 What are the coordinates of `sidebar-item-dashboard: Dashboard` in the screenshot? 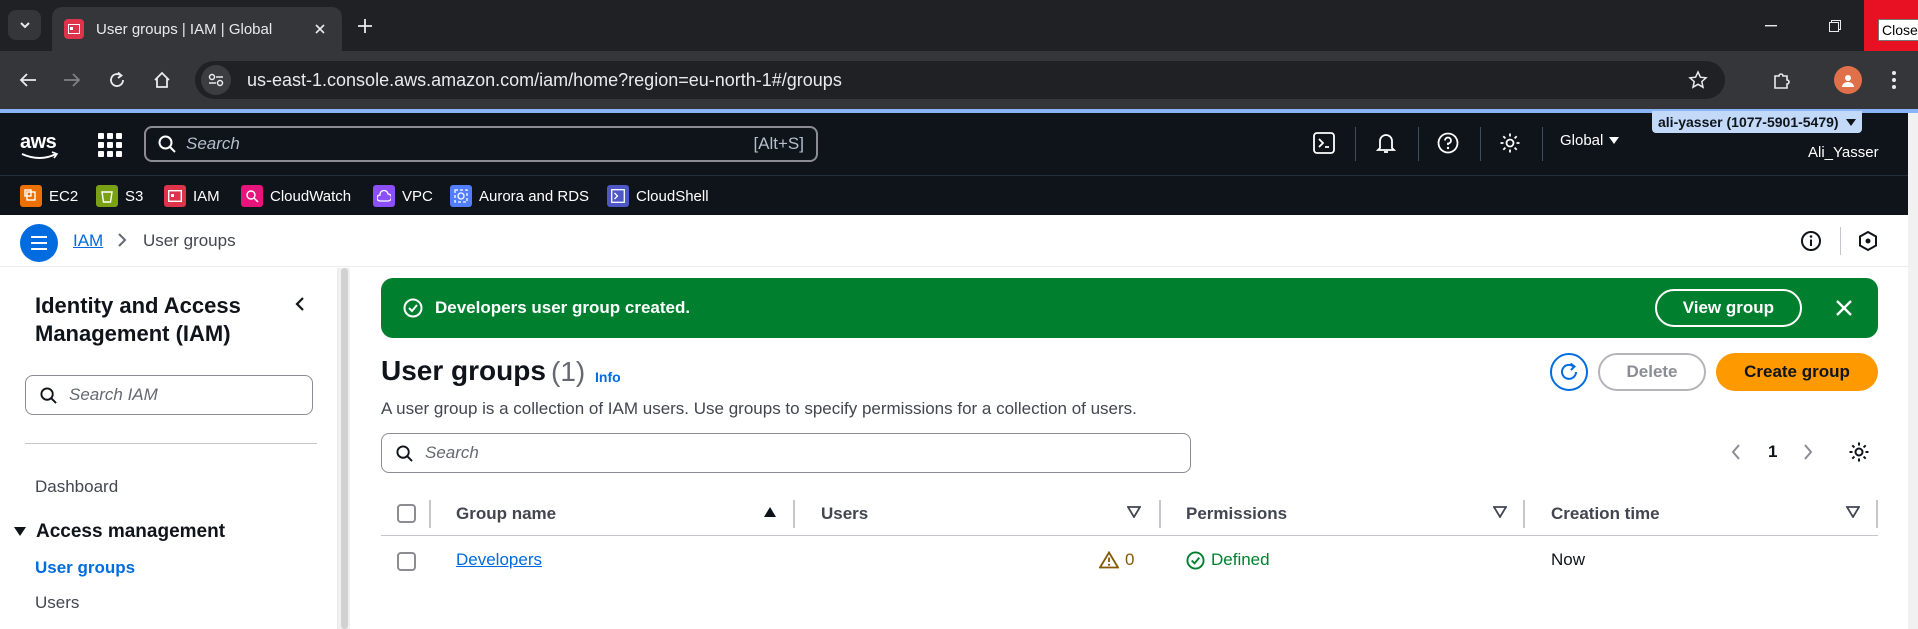 It's located at (76, 487).